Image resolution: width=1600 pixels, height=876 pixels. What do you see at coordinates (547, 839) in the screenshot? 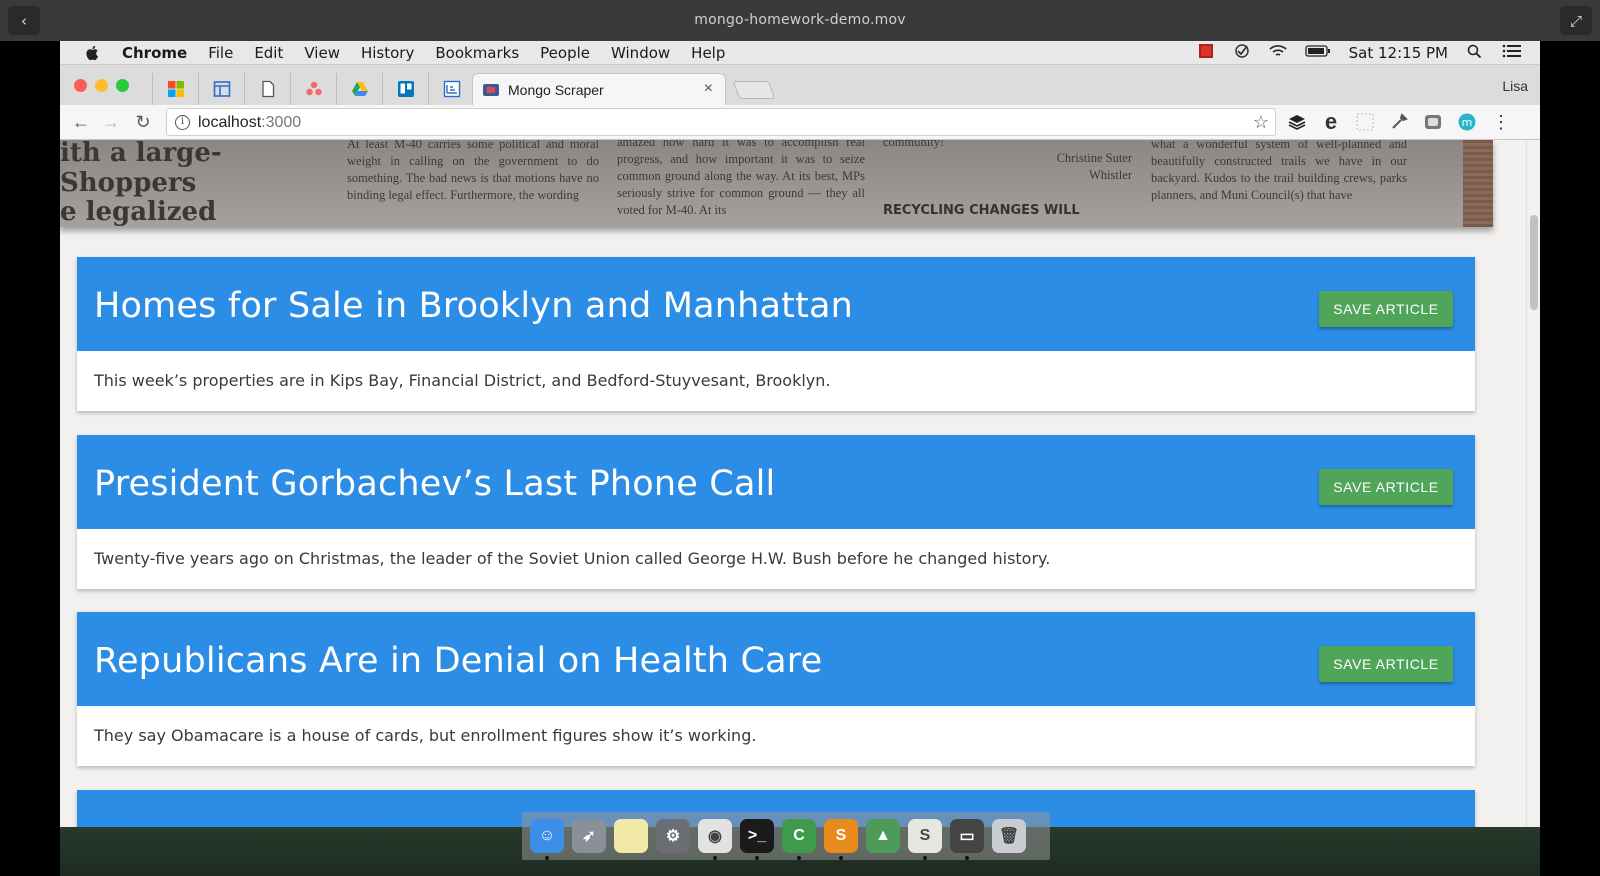
I see `finder-icon: ☺` at bounding box center [547, 839].